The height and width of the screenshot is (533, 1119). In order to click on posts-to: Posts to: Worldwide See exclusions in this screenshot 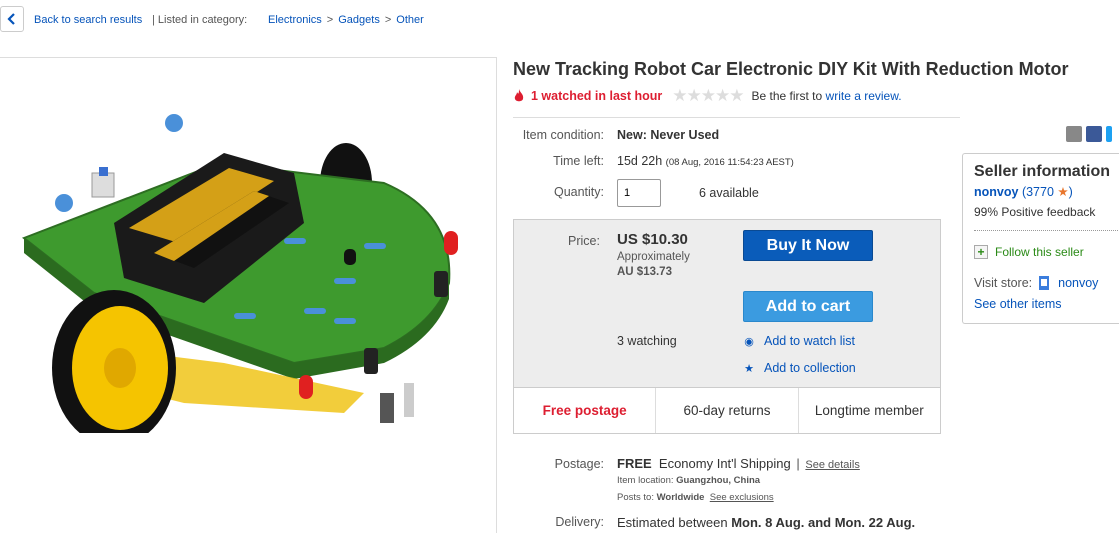, I will do `click(695, 497)`.